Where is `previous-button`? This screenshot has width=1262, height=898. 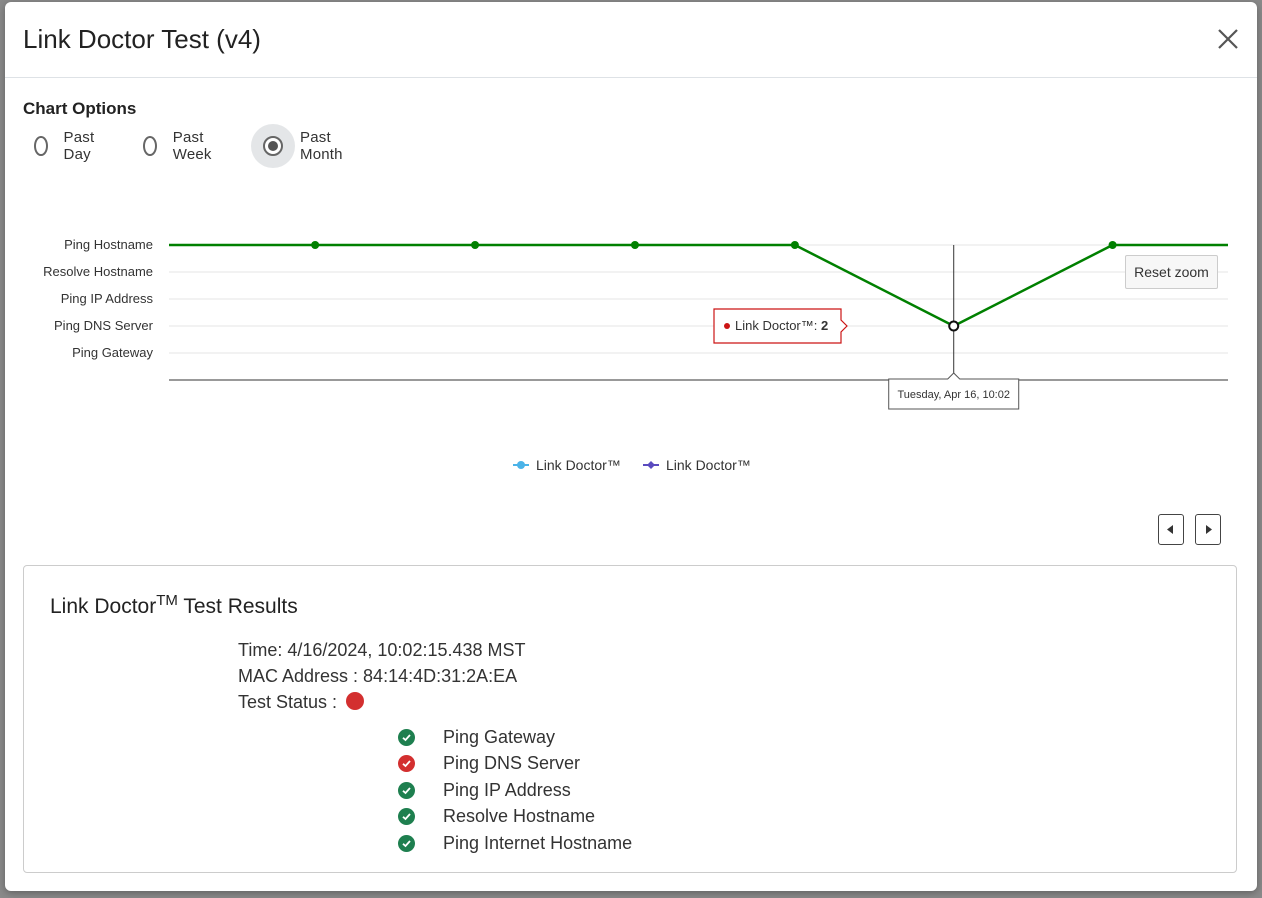 previous-button is located at coordinates (1171, 529).